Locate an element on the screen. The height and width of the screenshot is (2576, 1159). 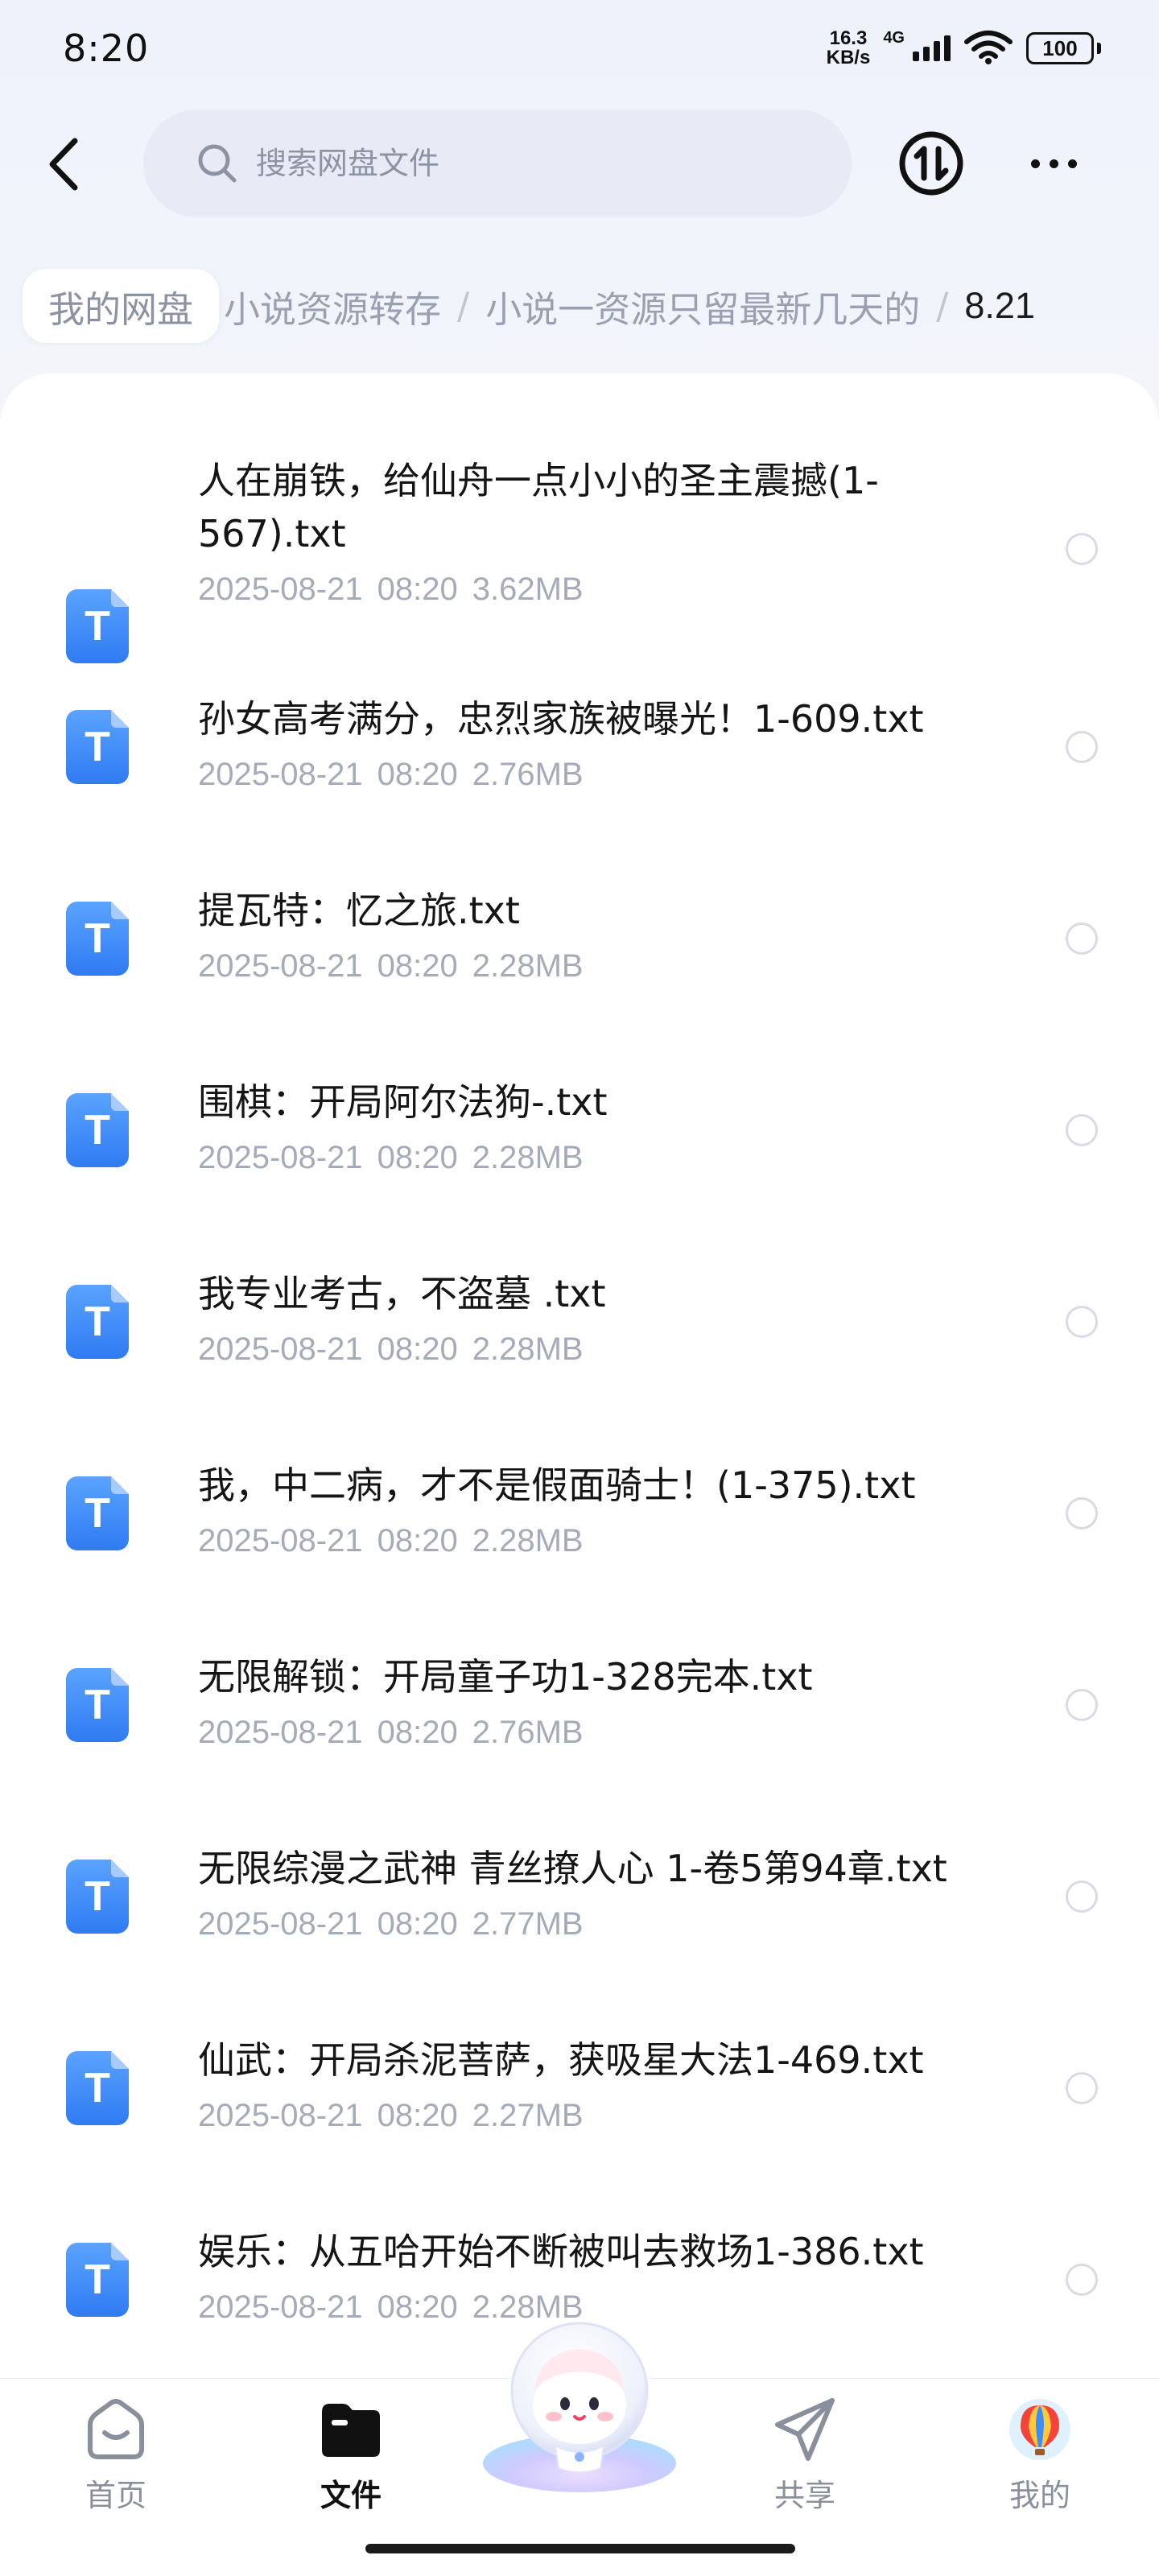
nav-share: 共享 is located at coordinates (804, 2457).